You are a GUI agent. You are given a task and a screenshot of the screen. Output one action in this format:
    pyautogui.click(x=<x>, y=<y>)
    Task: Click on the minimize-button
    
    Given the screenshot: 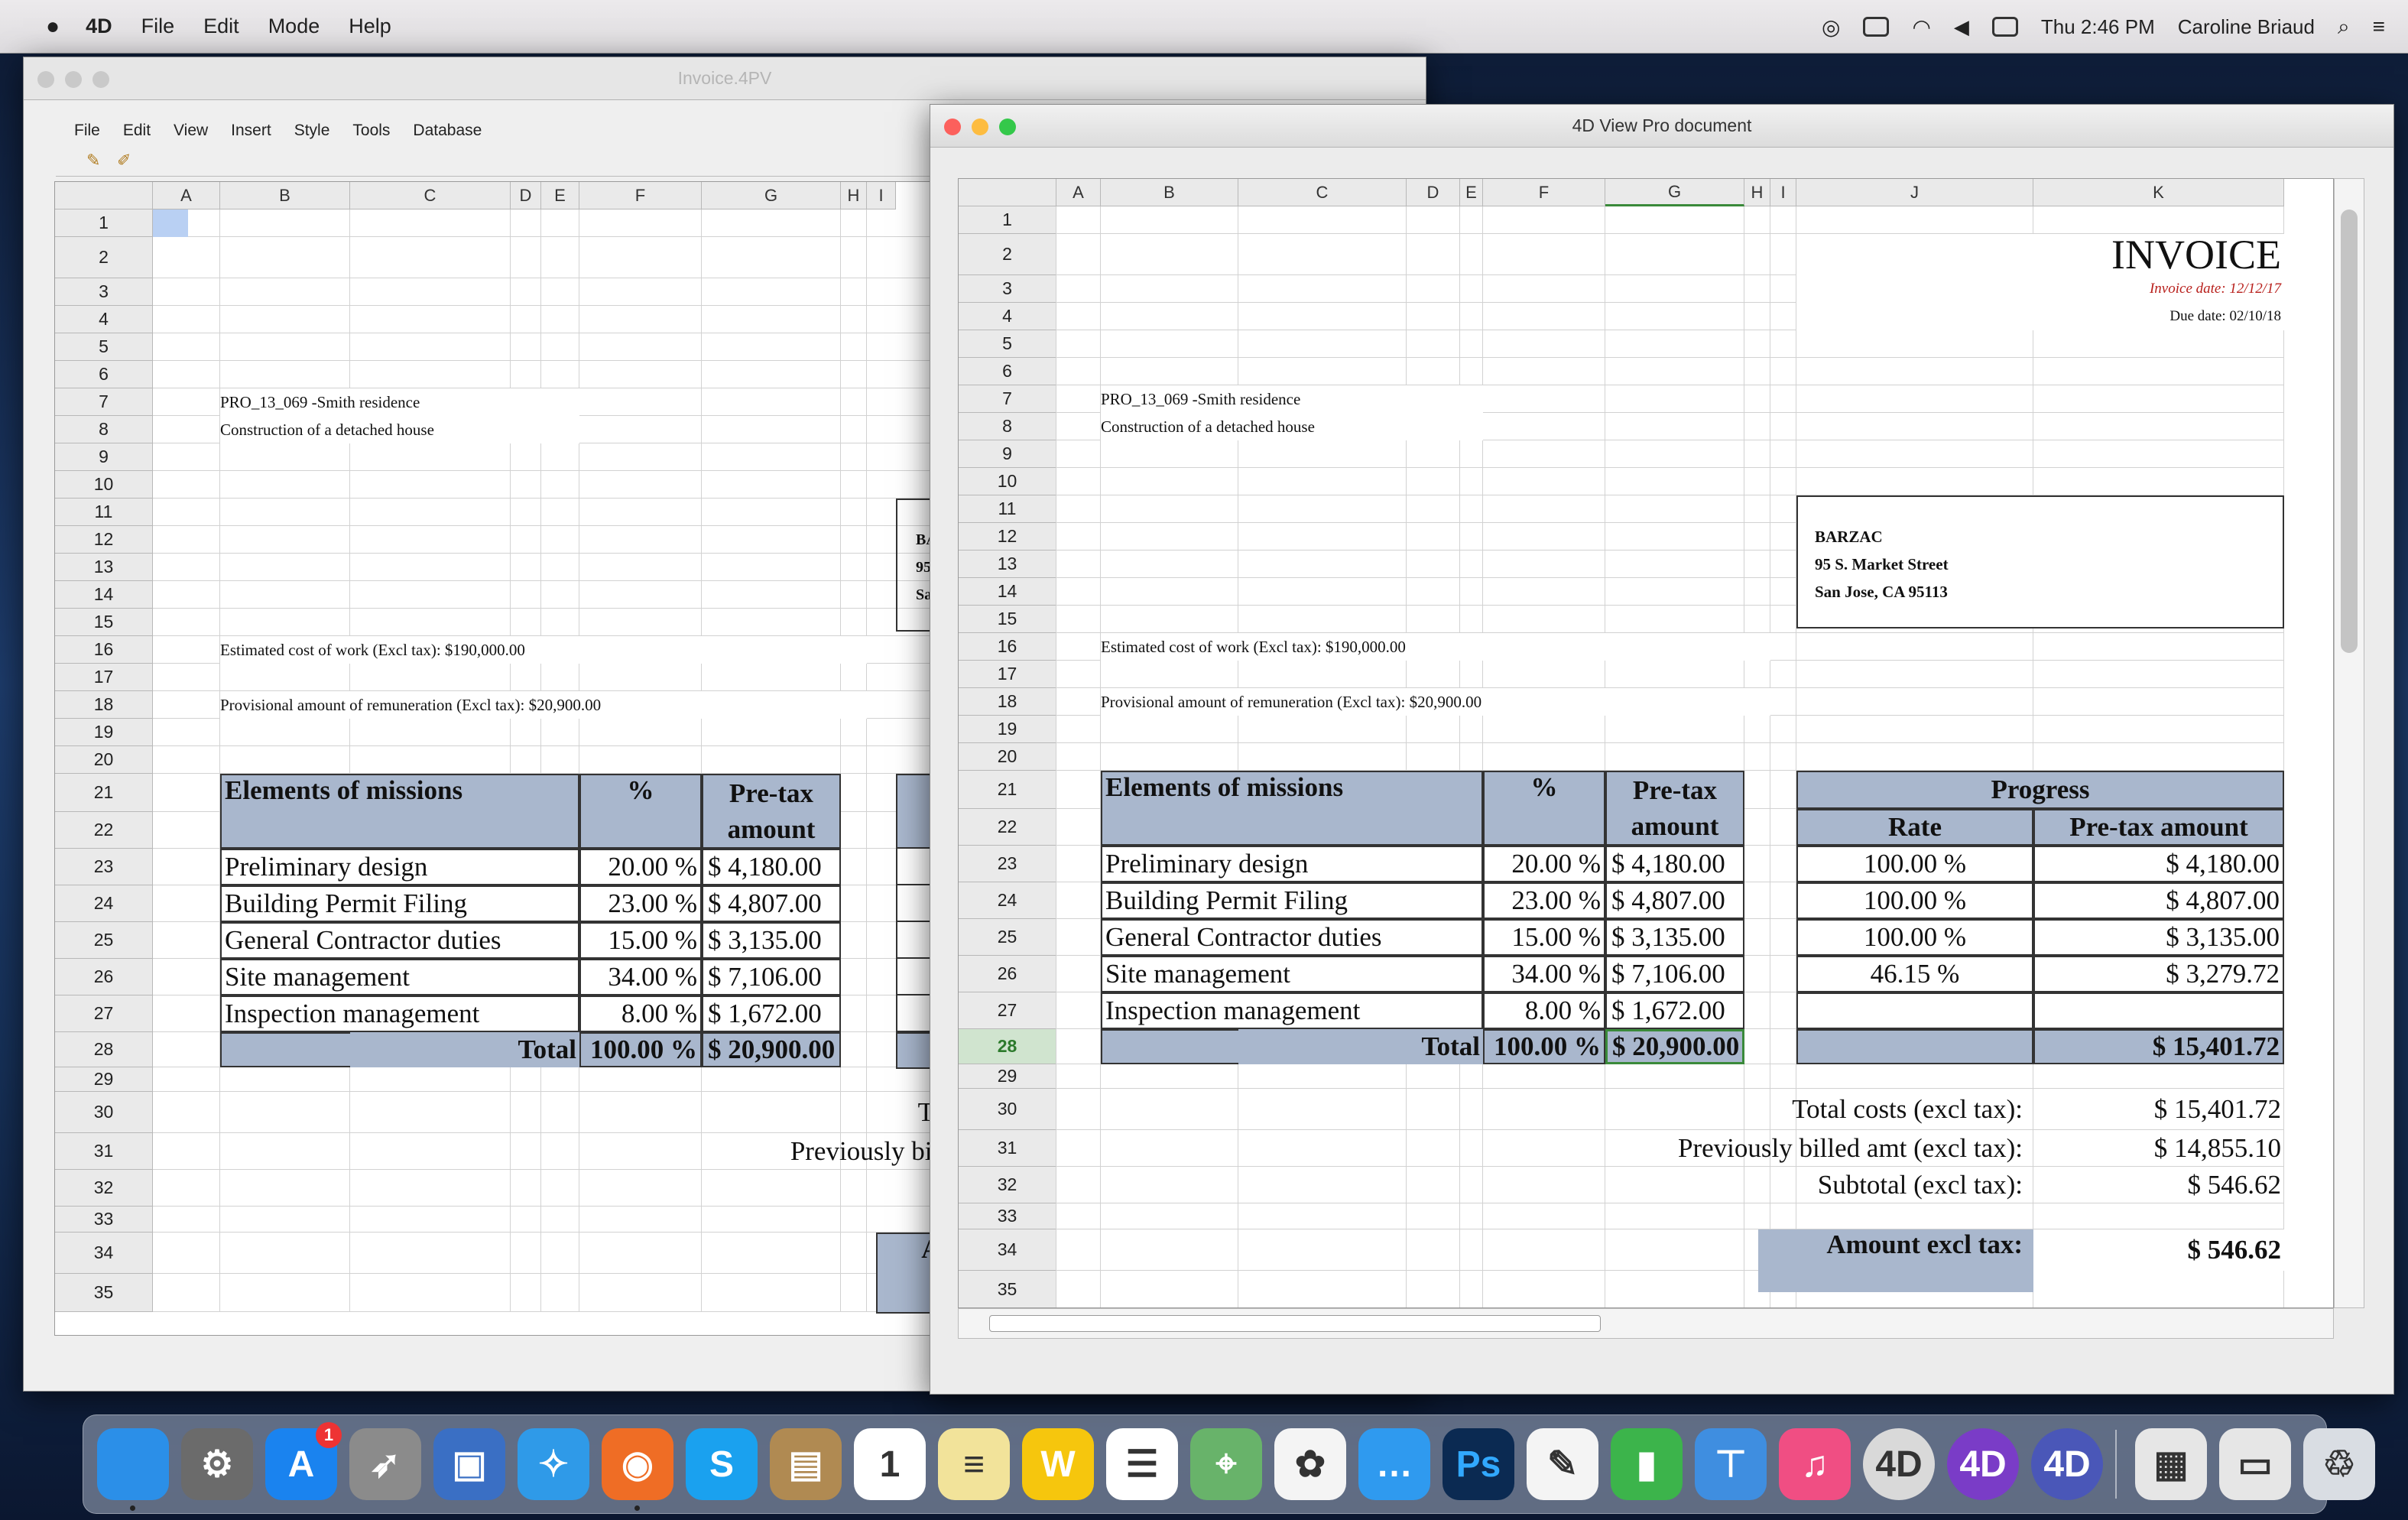 What is the action you would take?
    pyautogui.click(x=980, y=127)
    